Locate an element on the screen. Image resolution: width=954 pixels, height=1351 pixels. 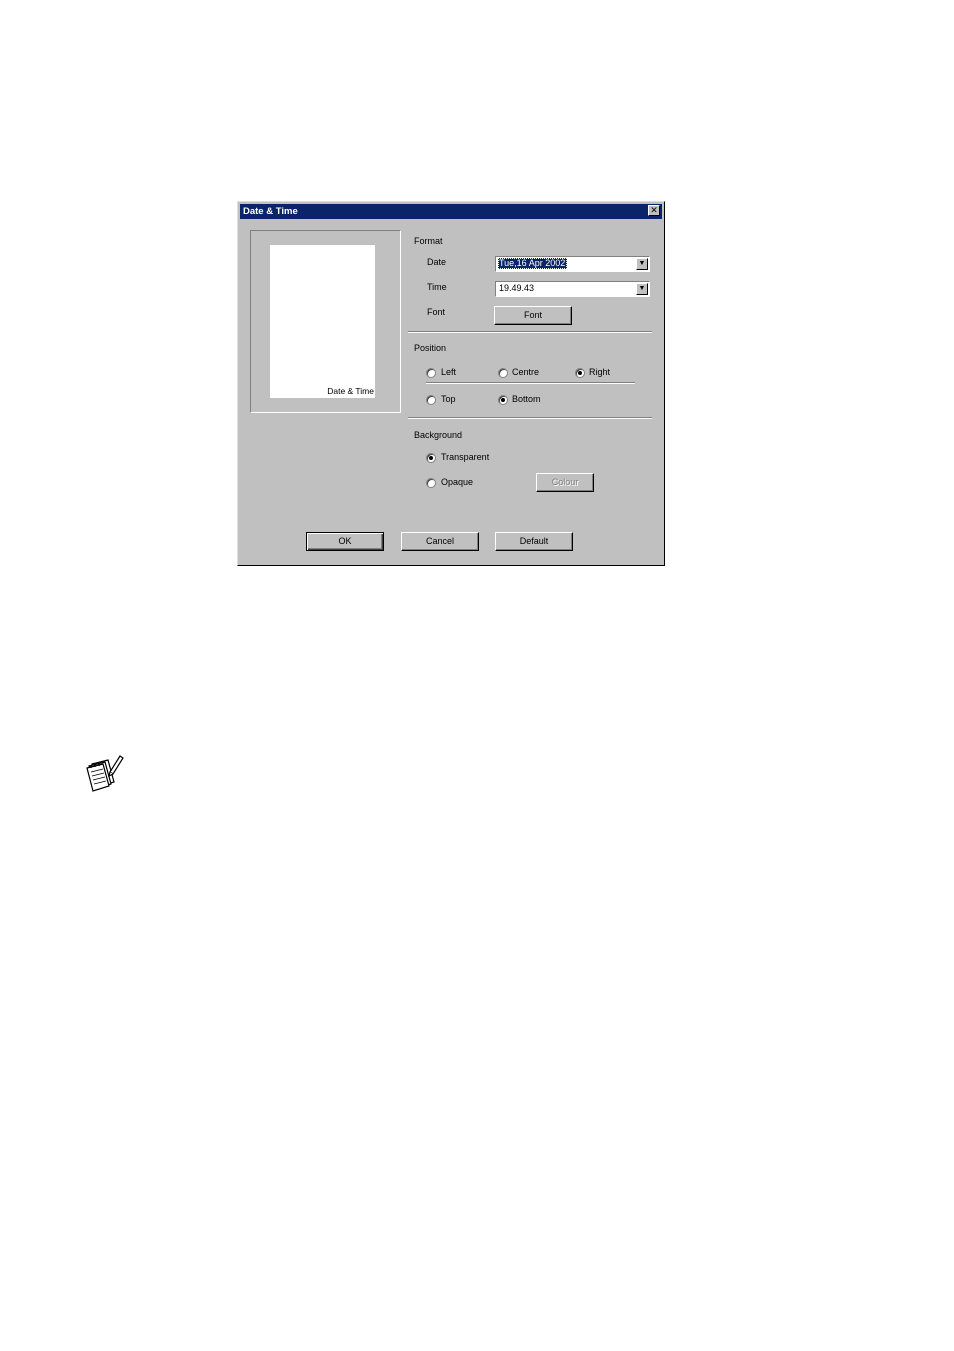
radio-centre-label: Centre is located at coordinates (525, 372).